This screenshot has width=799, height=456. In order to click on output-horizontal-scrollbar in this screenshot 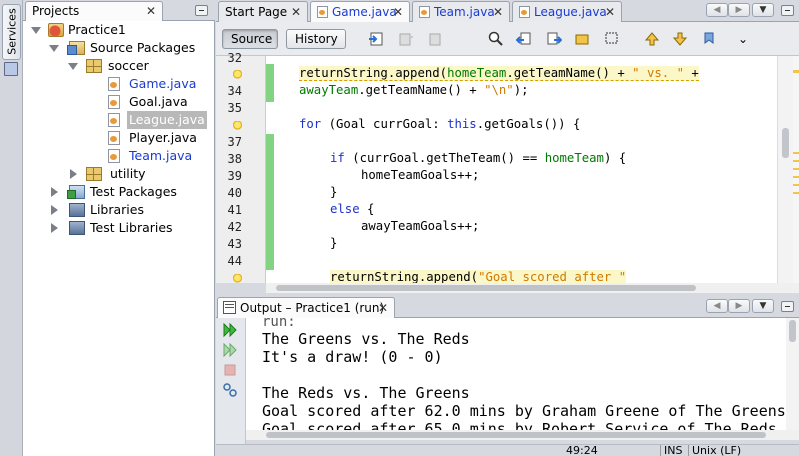, I will do `click(522, 435)`.